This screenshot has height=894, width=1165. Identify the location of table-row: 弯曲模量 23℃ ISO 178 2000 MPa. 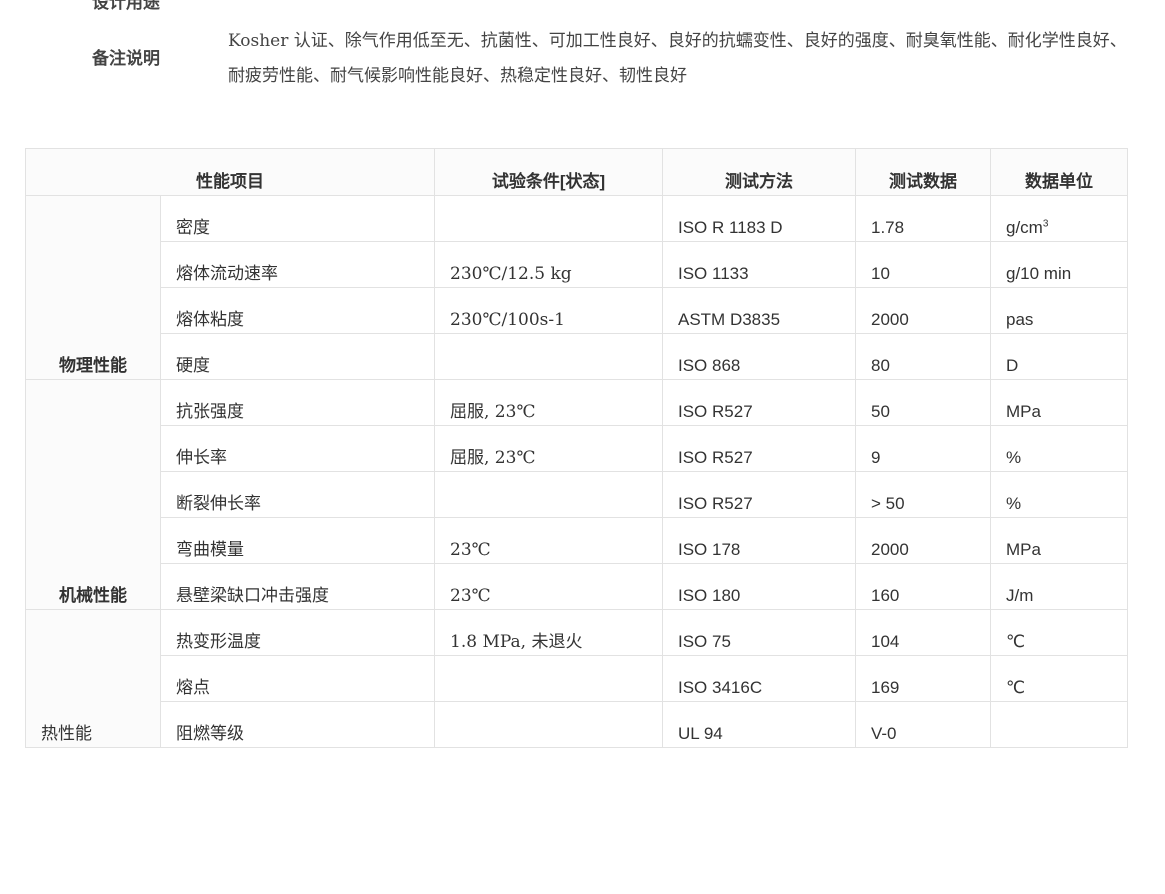
(577, 540).